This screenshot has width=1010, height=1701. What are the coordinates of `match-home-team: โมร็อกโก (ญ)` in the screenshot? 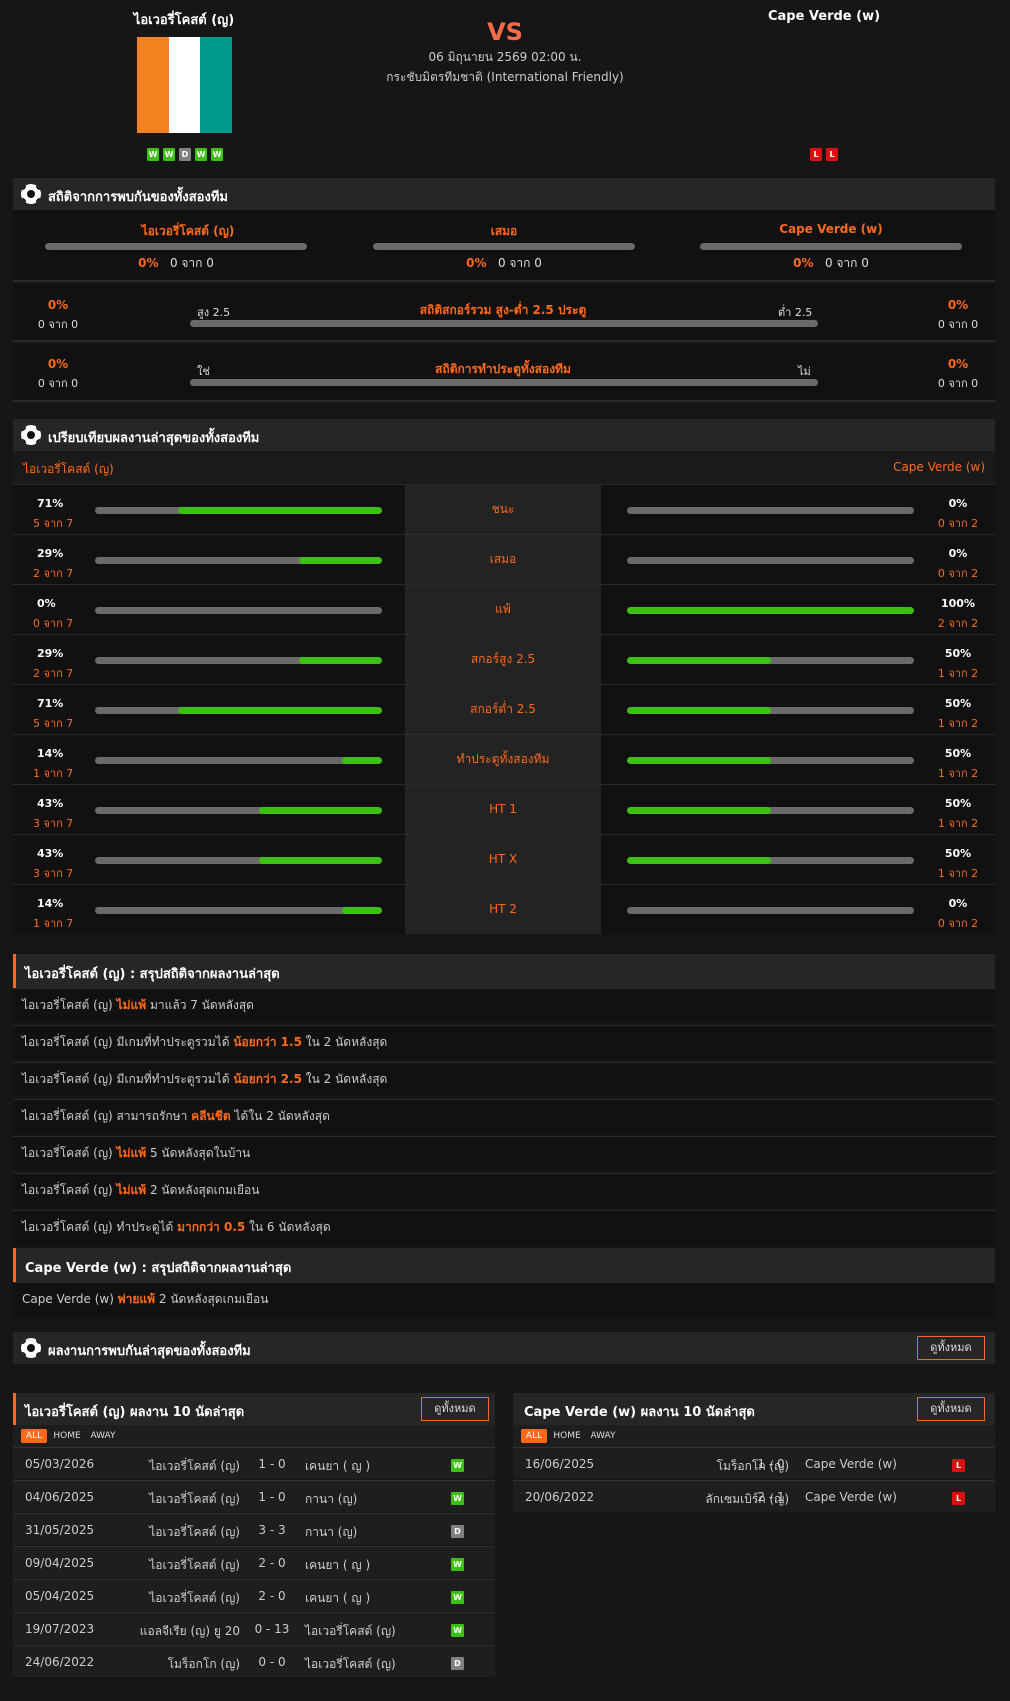 It's located at (204, 1664).